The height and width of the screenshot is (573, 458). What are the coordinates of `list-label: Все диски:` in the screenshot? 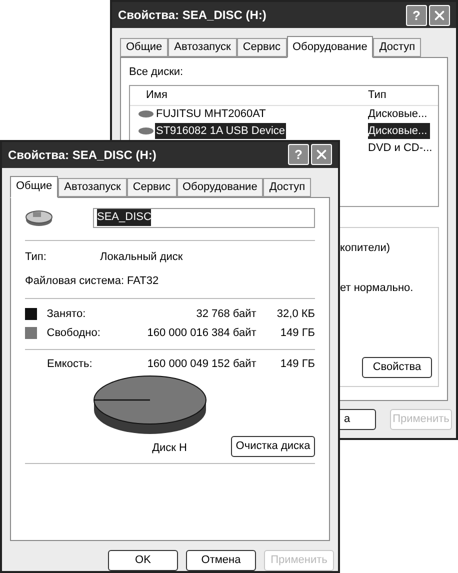 It's located at (156, 72).